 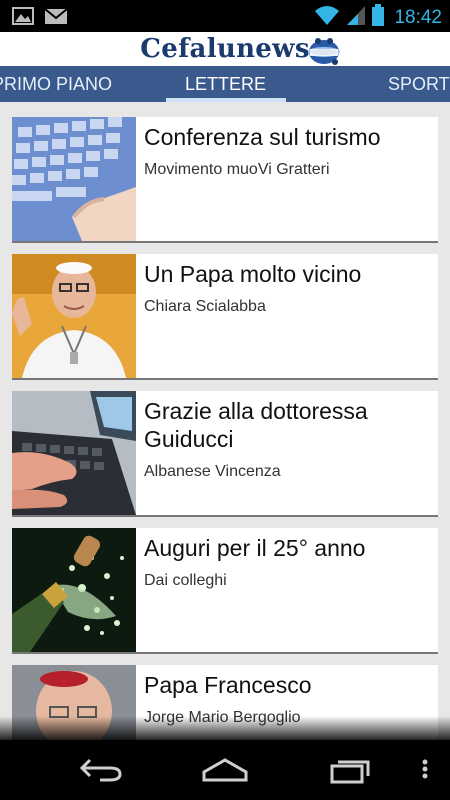 I want to click on article-title: Un Papa molto vicino, so click(x=253, y=274).